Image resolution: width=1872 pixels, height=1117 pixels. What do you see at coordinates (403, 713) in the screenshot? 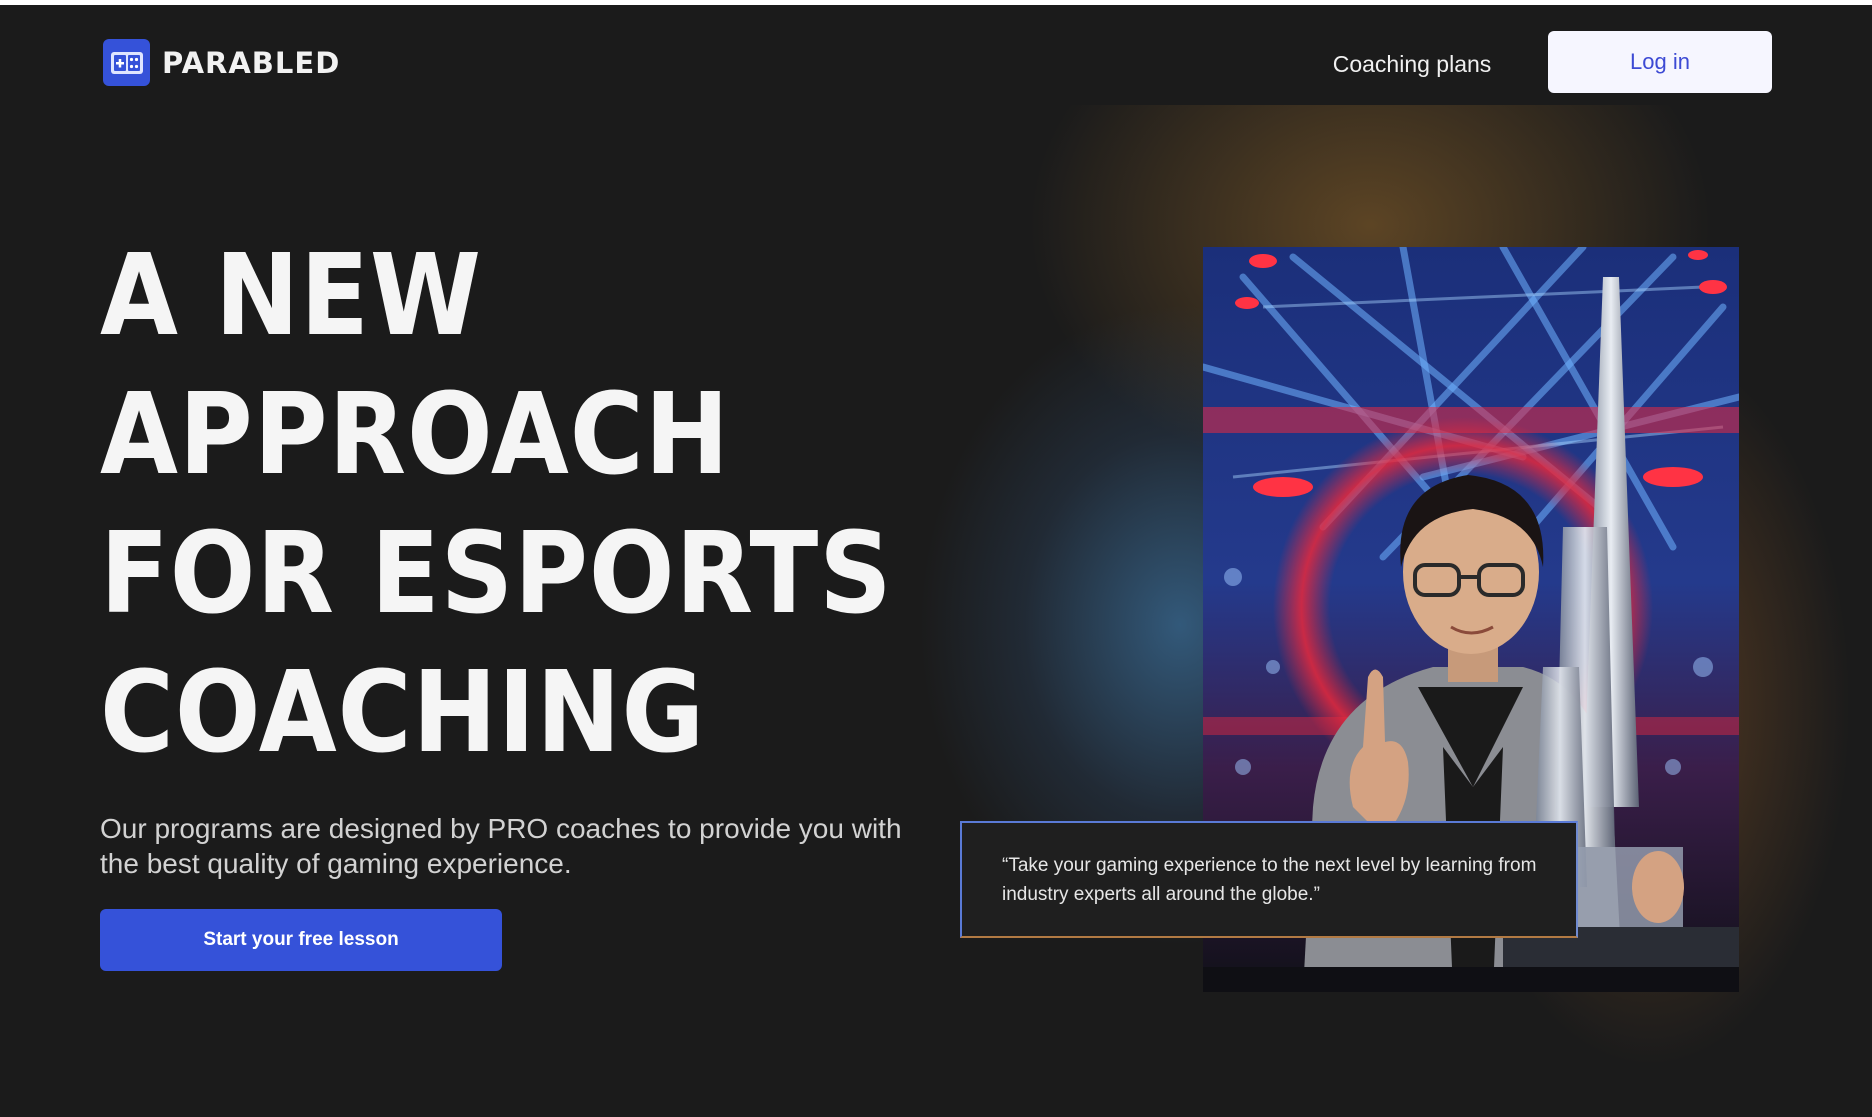
I see `headline-line-4: COACHING` at bounding box center [403, 713].